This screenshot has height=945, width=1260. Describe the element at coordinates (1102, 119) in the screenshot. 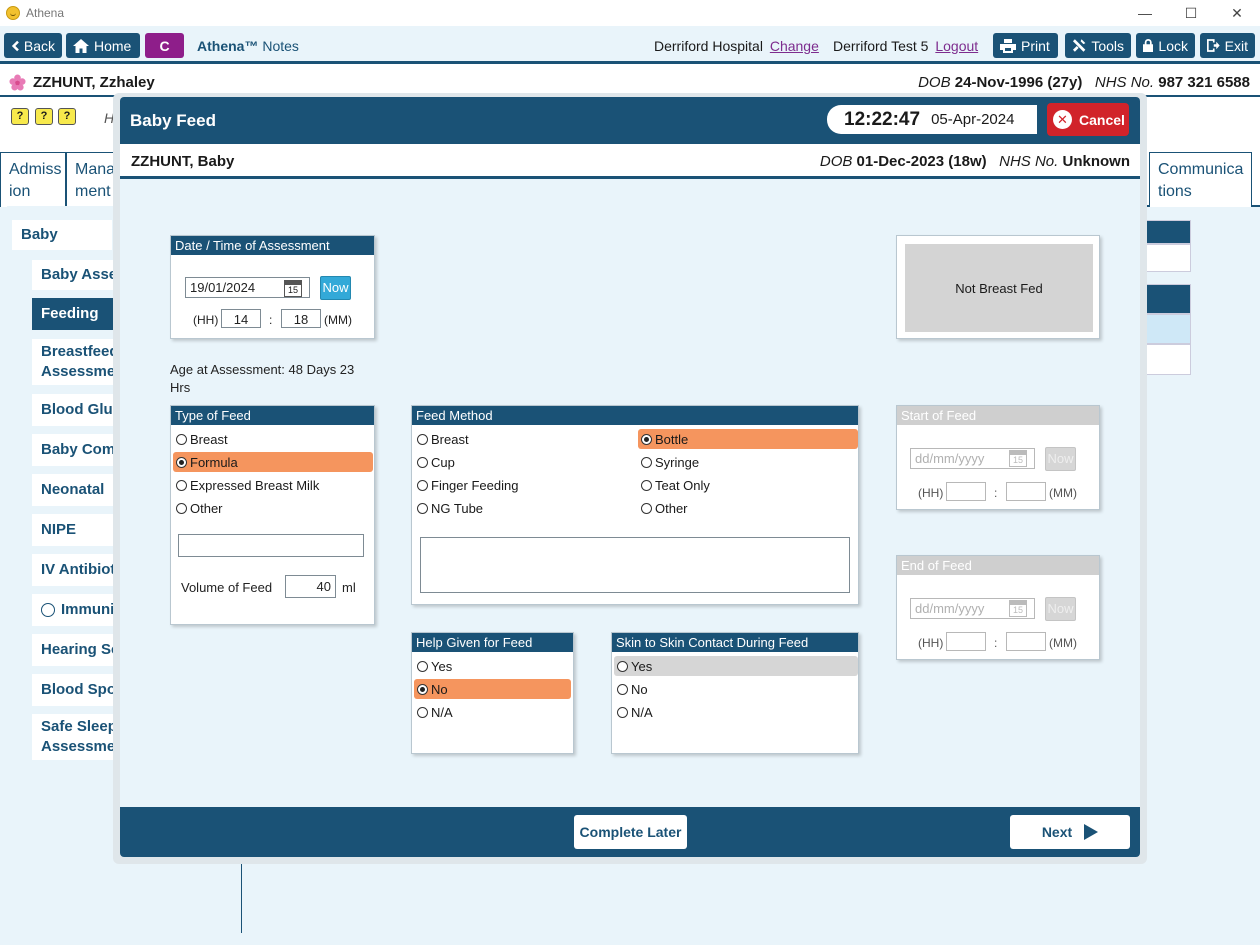

I see `cancel-label: Cancel` at that location.